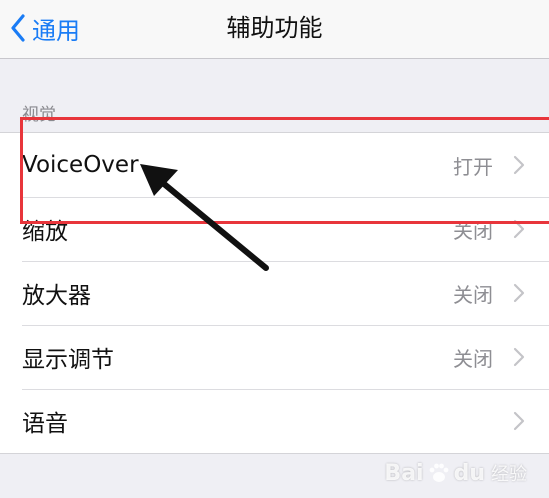  What do you see at coordinates (404, 473) in the screenshot?
I see `watermark-brand: Bai` at bounding box center [404, 473].